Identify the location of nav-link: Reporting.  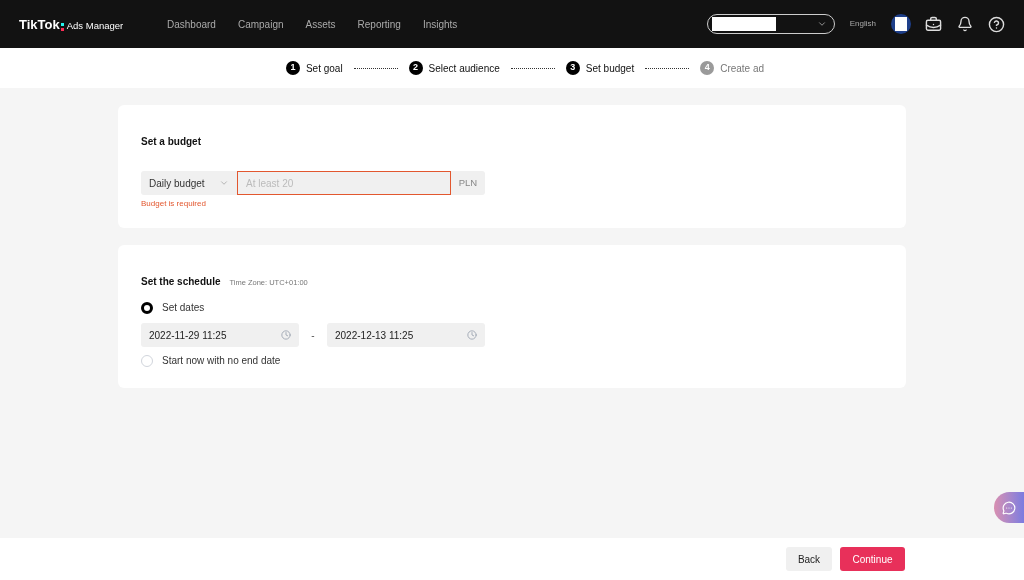
(379, 24).